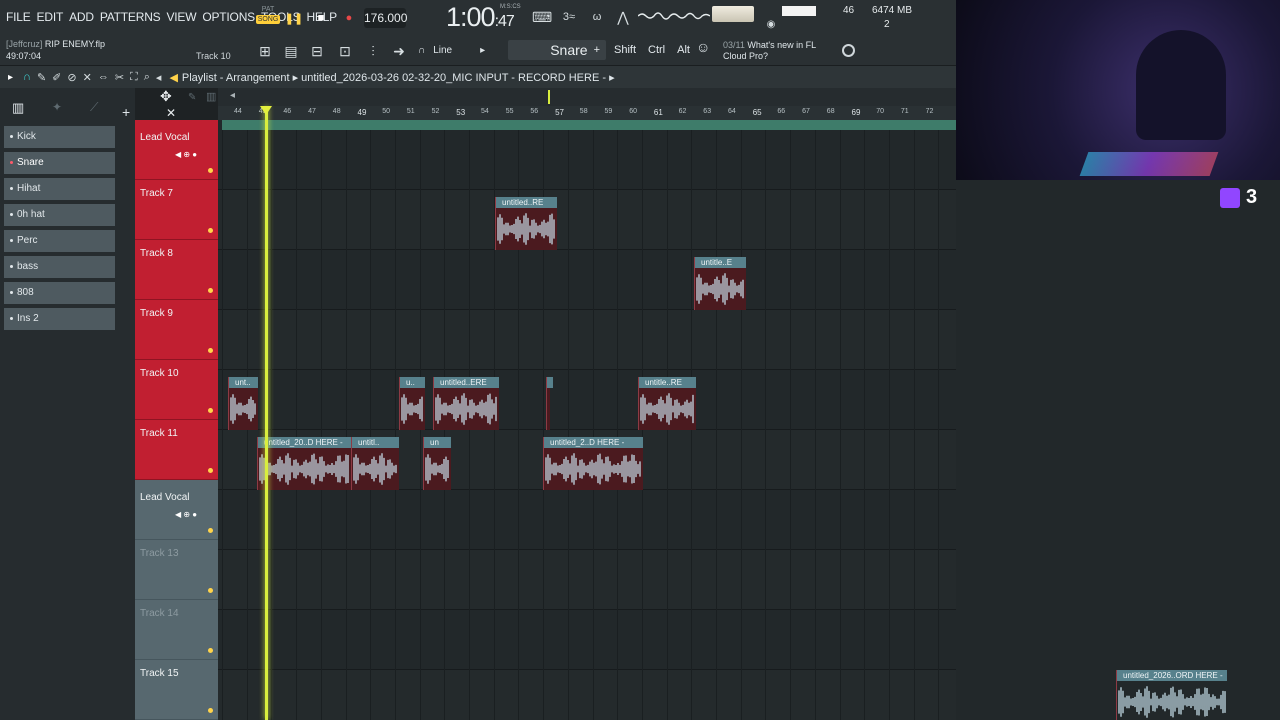 Image resolution: width=1280 pixels, height=720 pixels. I want to click on audio-clip: untitled_20..D HERE -, so click(304, 463).